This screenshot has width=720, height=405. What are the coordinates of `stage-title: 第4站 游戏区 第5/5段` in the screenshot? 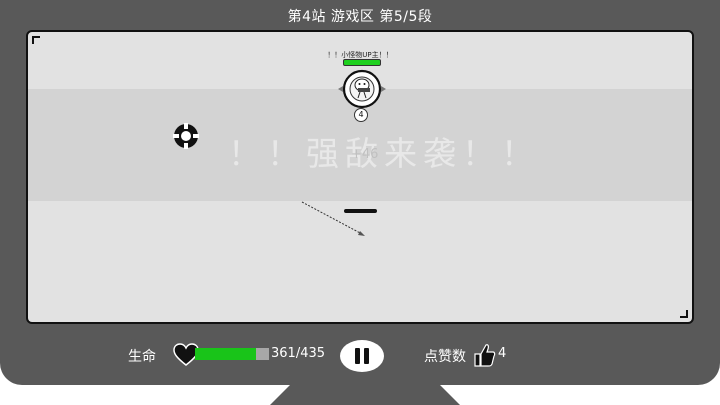 It's located at (360, 17).